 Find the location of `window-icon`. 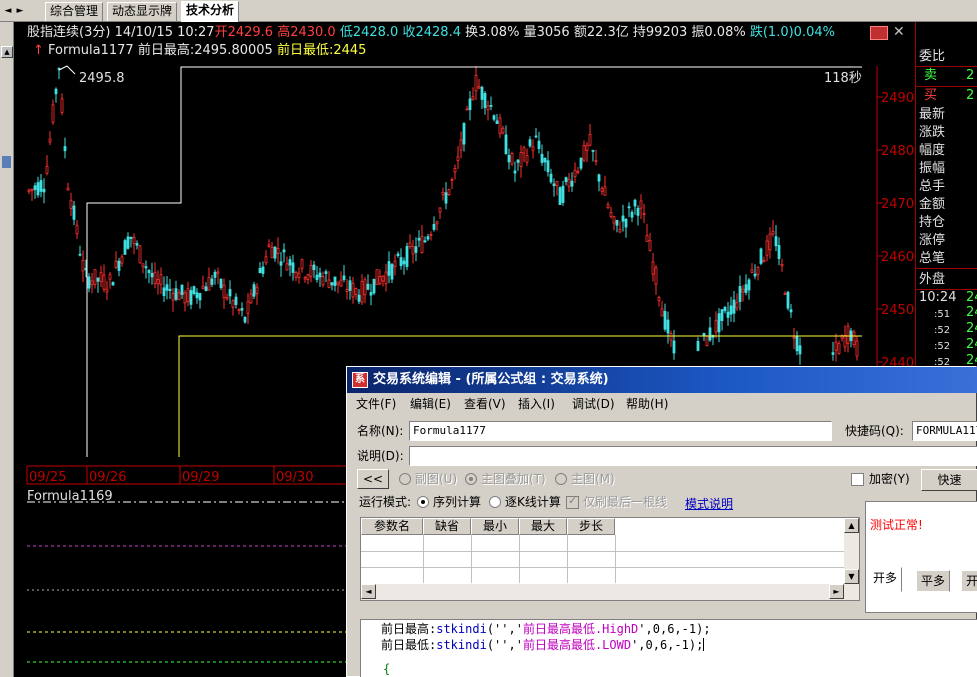

window-icon is located at coordinates (879, 33).